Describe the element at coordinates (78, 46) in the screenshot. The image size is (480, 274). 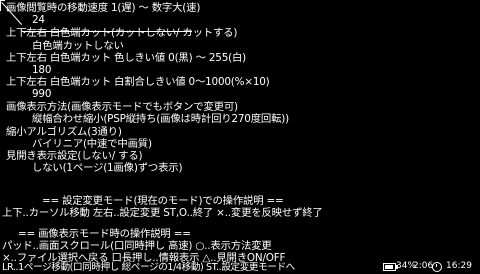
I see `setting-value-white-edge-cut: 白色端カットしない` at that location.